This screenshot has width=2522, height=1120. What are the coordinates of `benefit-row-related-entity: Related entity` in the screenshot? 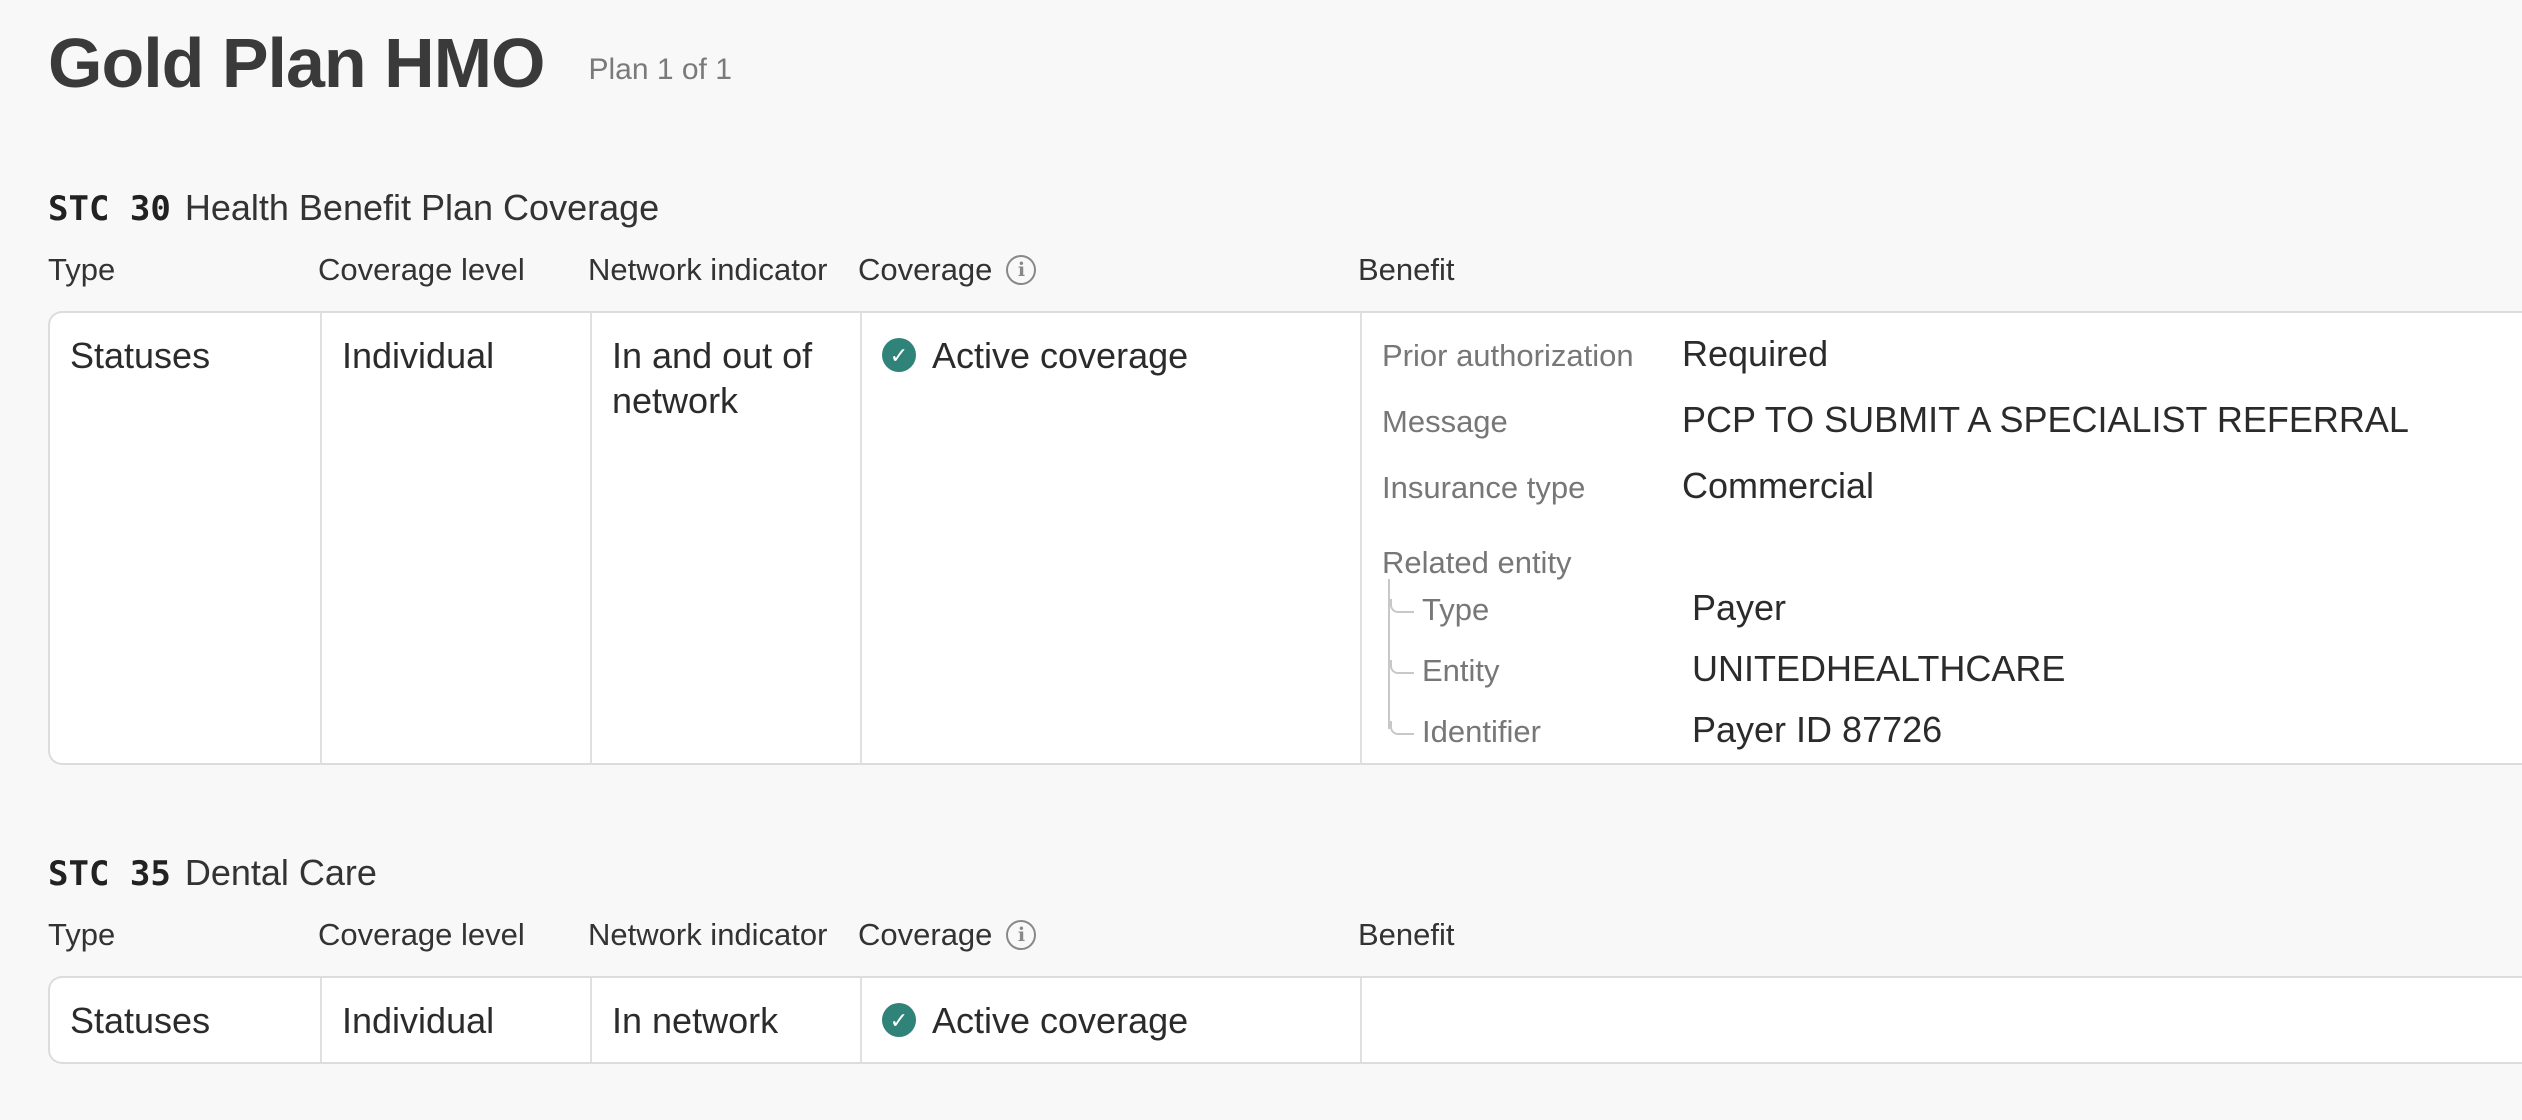 It's located at (1942, 557).